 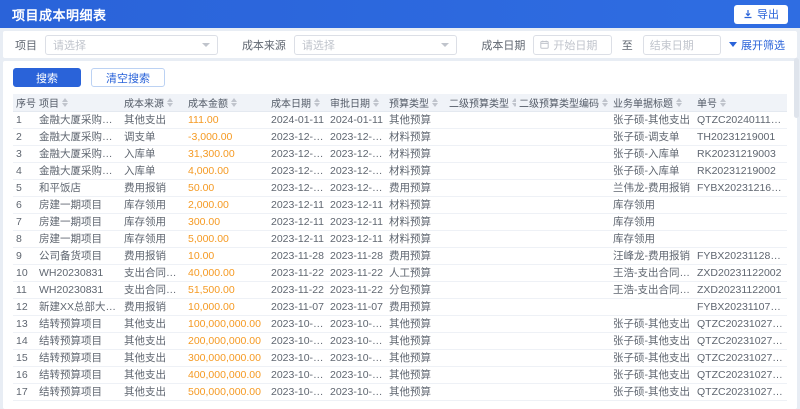 I want to click on cell: 16, so click(x=24, y=375).